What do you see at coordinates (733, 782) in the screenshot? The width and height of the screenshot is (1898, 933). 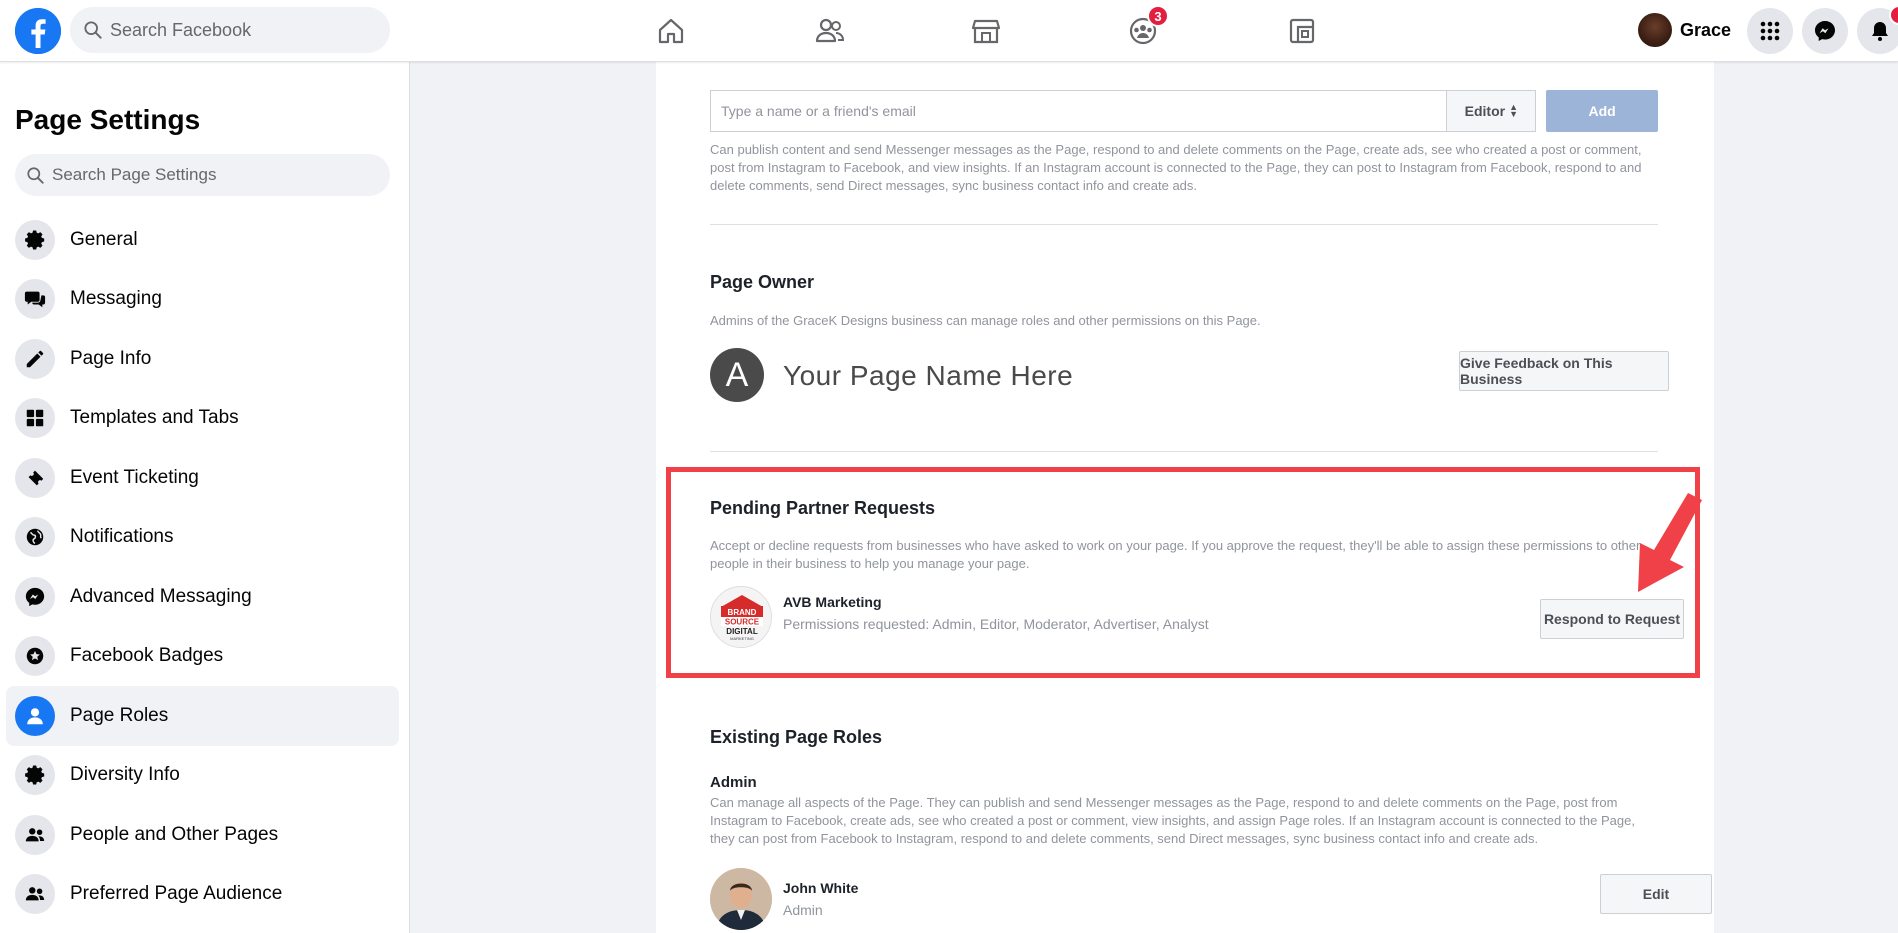 I see `admin-role-label: Admin` at bounding box center [733, 782].